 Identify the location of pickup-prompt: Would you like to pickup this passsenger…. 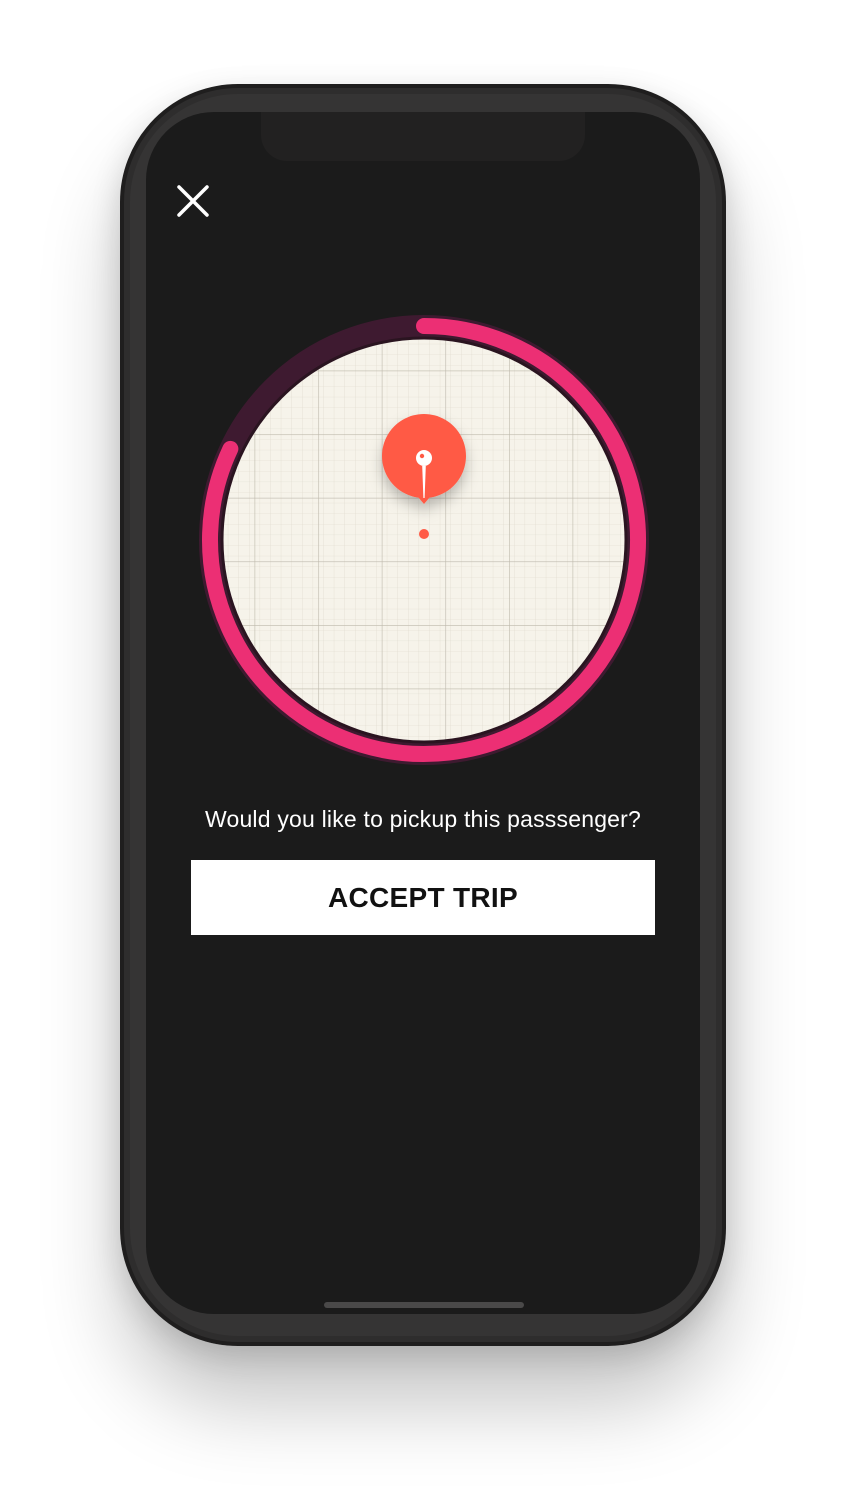
(423, 819).